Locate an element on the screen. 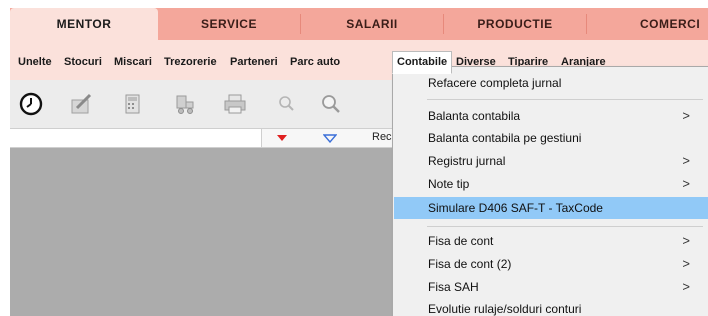  dropdown-item-fisa-de-cont: Fisa de cont > is located at coordinates (551, 241).